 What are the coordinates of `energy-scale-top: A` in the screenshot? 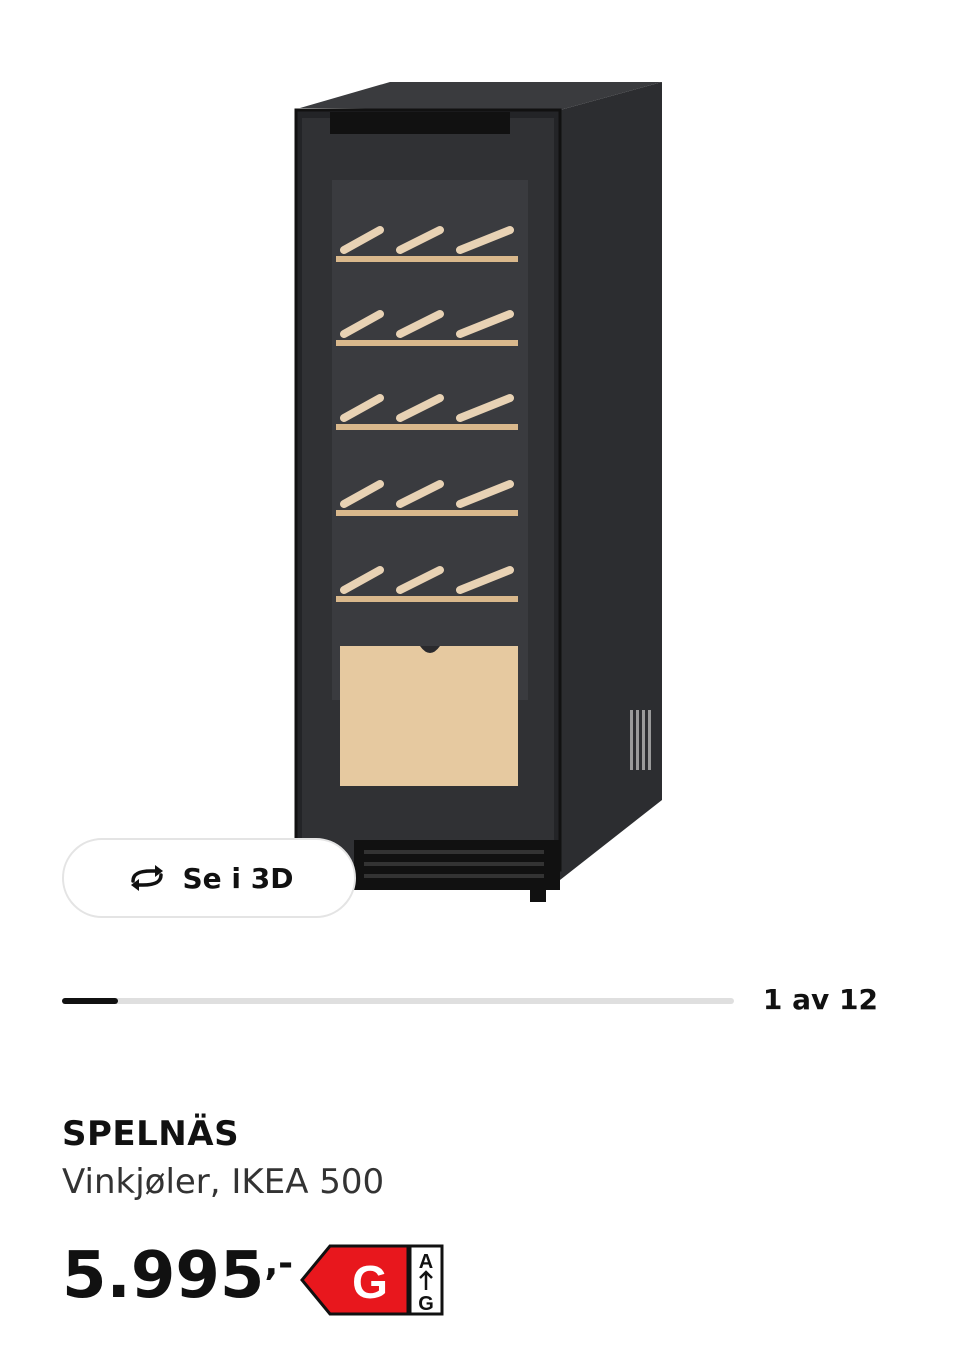 It's located at (426, 1262).